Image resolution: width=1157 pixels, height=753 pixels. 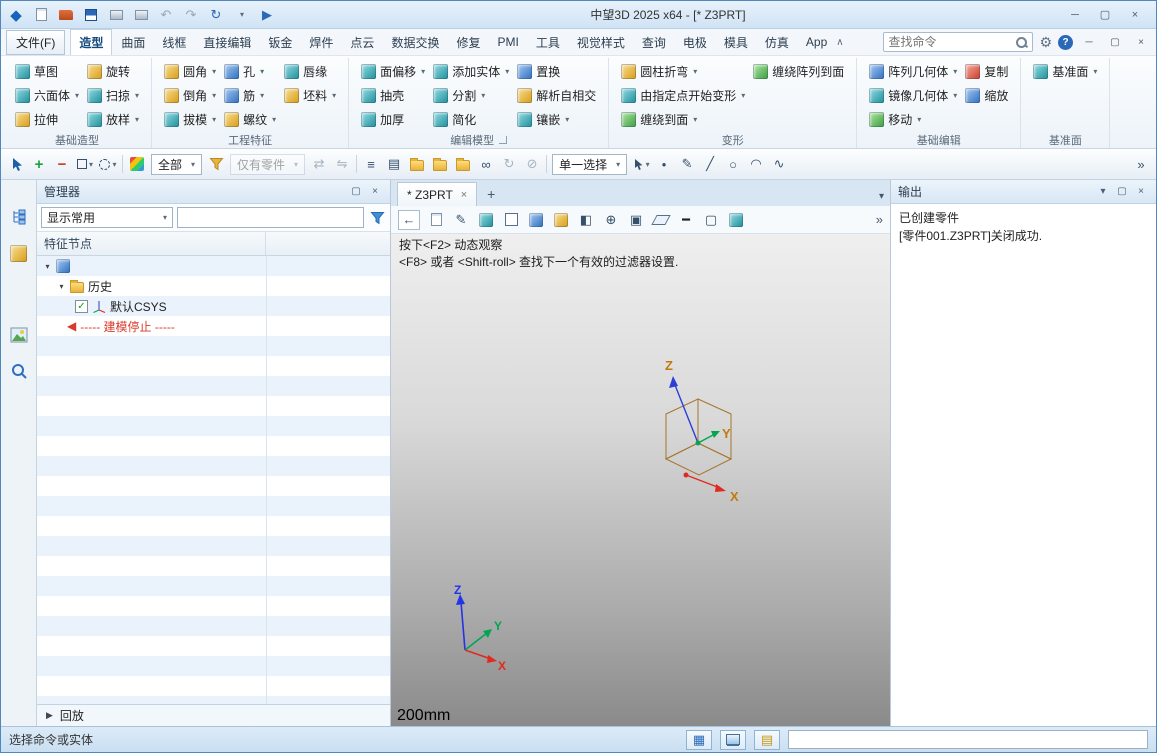 I want to click on remove-selection-icon: −, so click(x=62, y=164).